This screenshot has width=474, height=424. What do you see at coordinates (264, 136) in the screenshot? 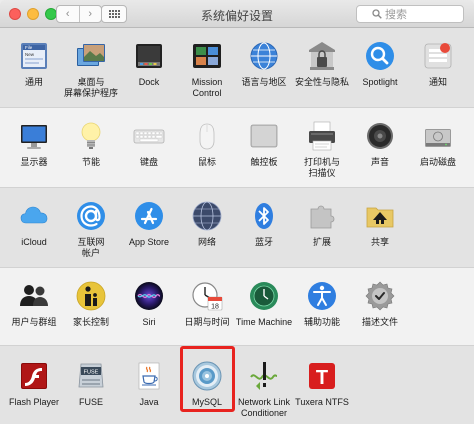
I see `trackpad-icon` at bounding box center [264, 136].